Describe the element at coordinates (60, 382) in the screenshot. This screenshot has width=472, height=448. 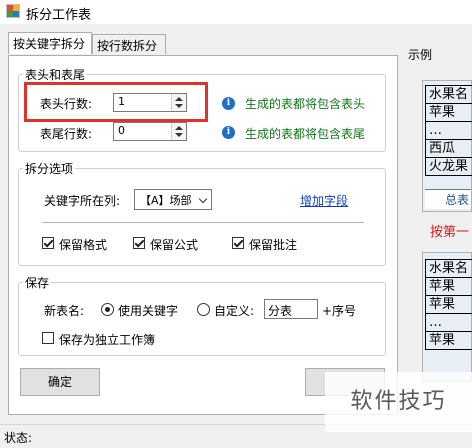
I see `ok-button: 确定` at that location.